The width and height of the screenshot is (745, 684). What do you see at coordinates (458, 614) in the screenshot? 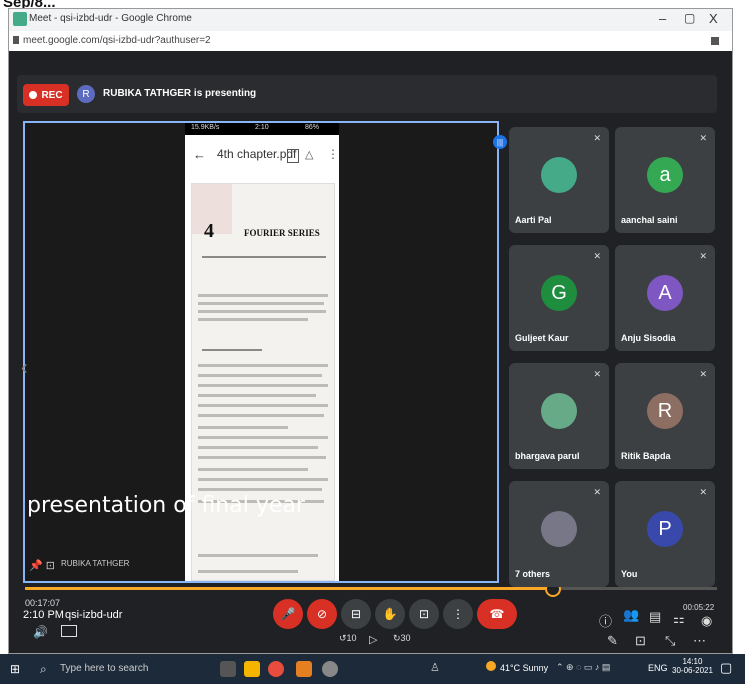
I see `more-options-button: ⋮` at bounding box center [458, 614].